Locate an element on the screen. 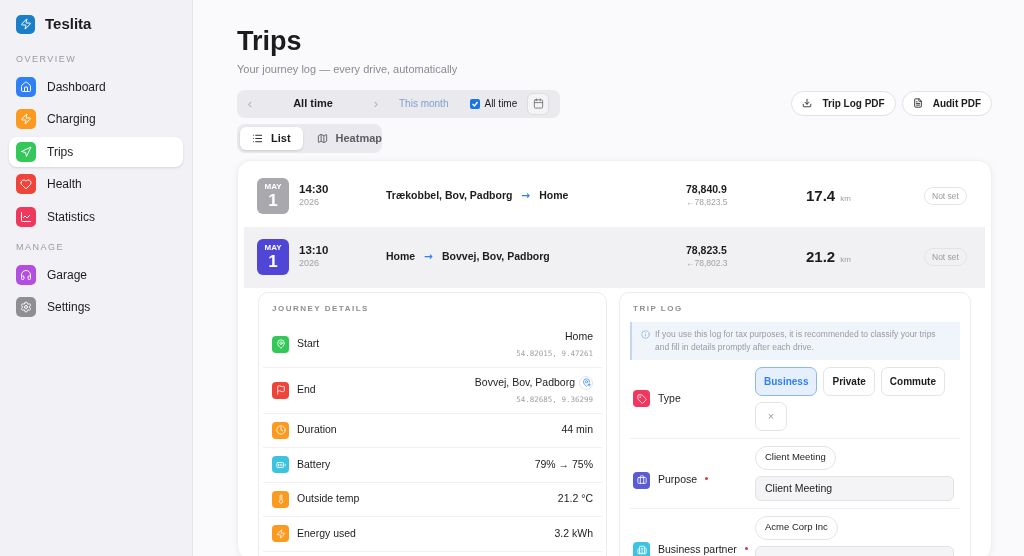  detail-label: Battery is located at coordinates (314, 464).